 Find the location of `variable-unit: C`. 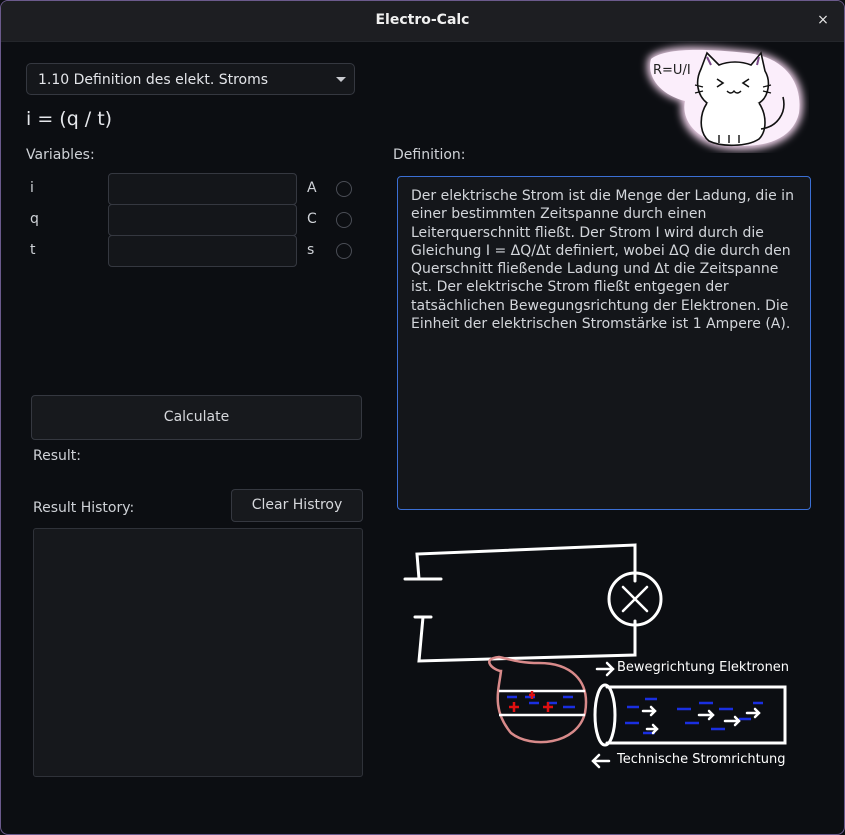

variable-unit: C is located at coordinates (312, 219).